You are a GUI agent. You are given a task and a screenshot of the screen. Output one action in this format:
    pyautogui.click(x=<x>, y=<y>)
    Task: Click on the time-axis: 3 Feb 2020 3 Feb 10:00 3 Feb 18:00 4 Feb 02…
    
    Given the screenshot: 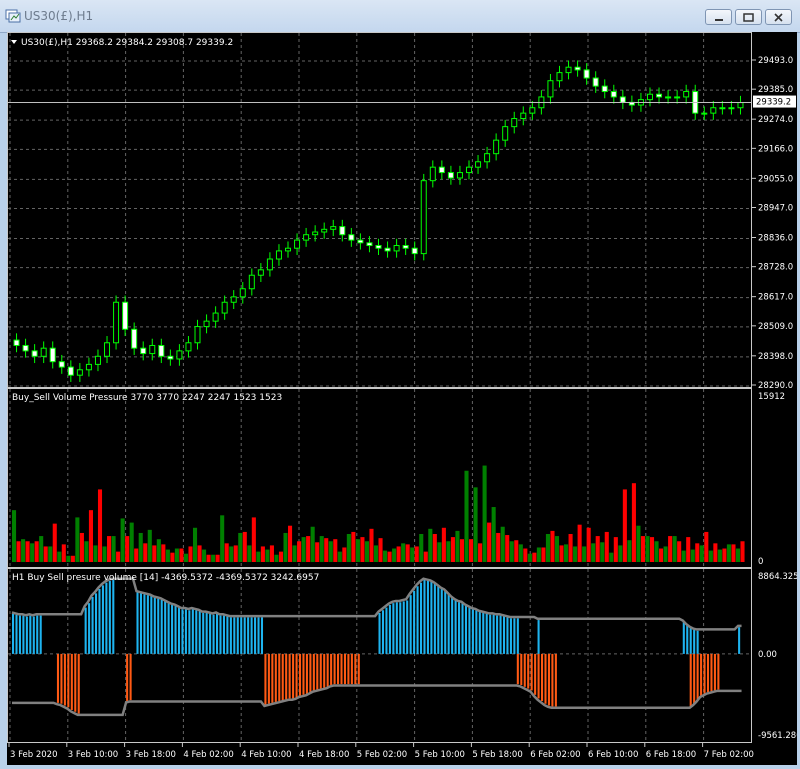 What is the action you would take?
    pyautogui.click(x=381, y=751)
    